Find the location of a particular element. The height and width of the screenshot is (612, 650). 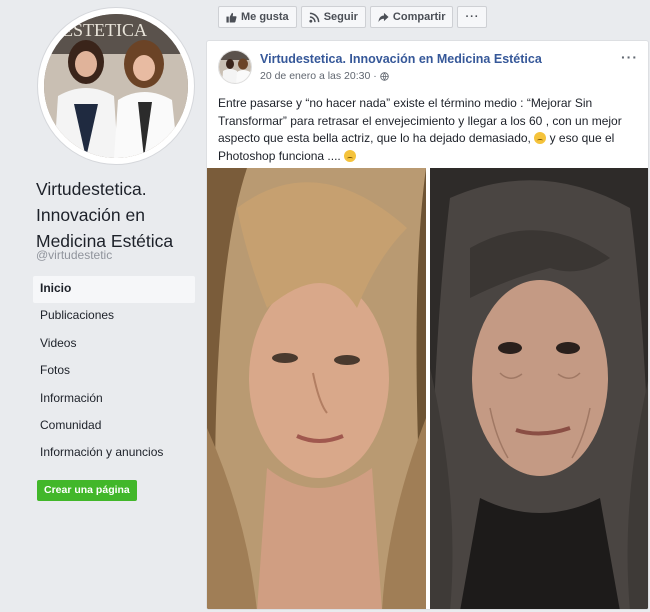

post-timestamp: 20 de enero a las 20:30 · is located at coordinates (318, 76).